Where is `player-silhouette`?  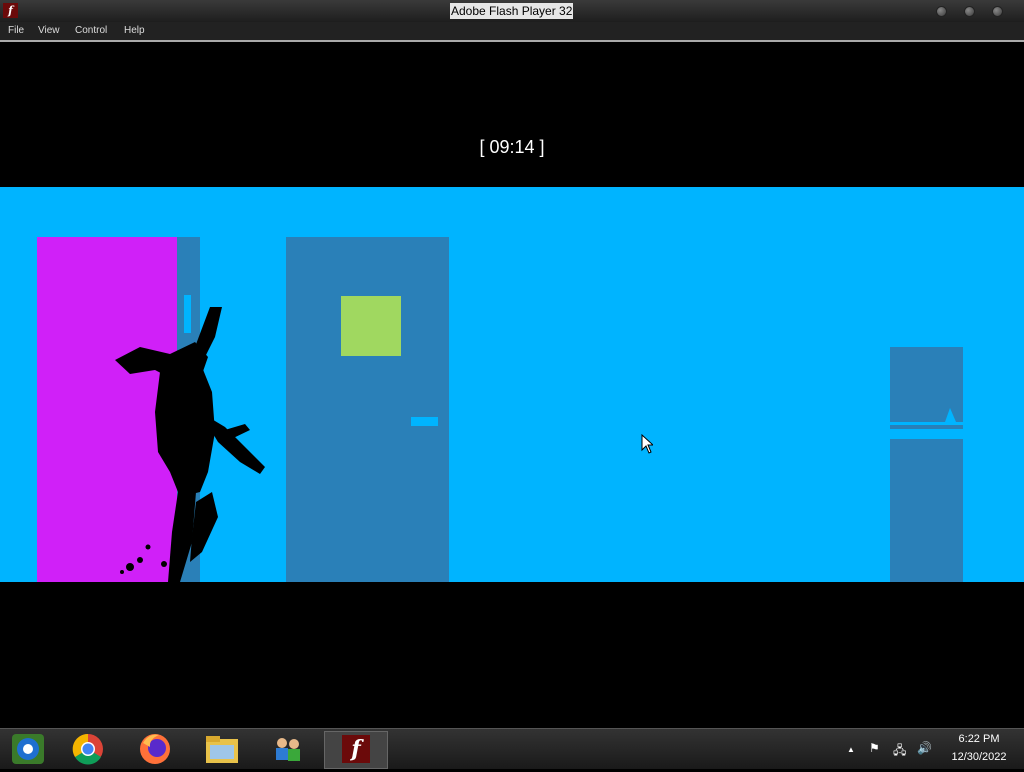
player-silhouette is located at coordinates (190, 444).